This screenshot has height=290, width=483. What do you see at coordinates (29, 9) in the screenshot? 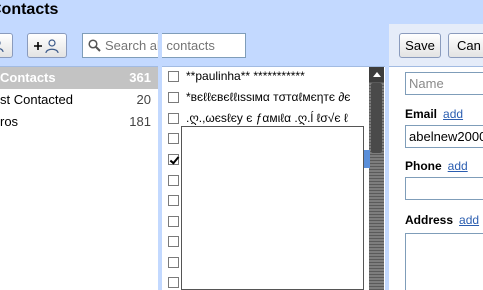
I see `page-title: Contacts` at bounding box center [29, 9].